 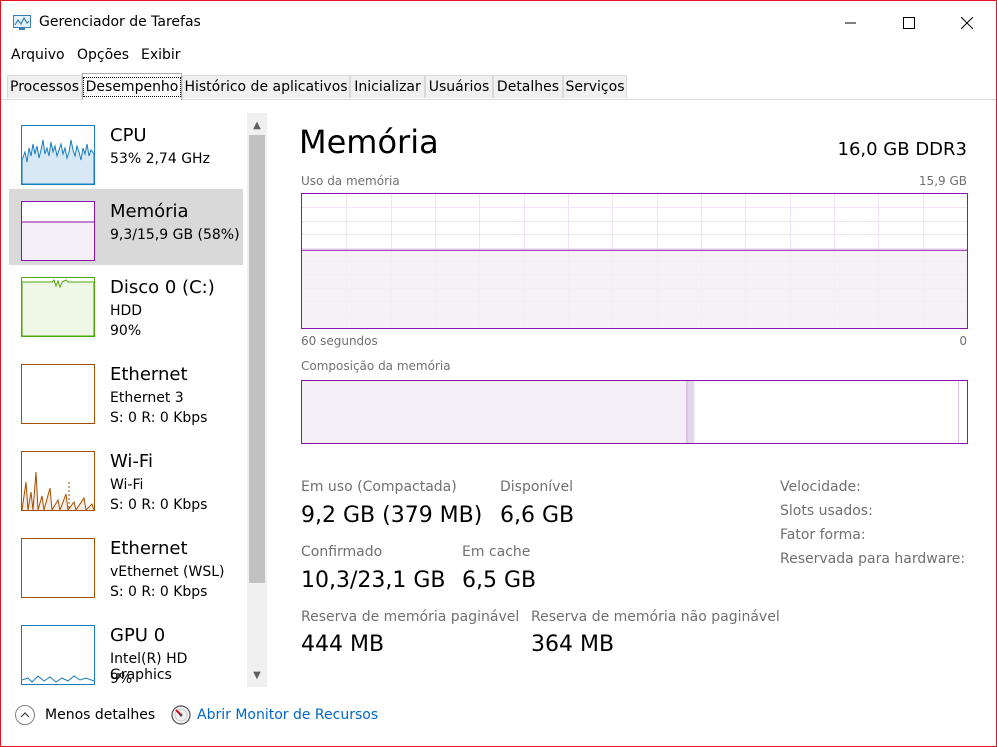 What do you see at coordinates (376, 366) in the screenshot?
I see `composition-label: Composição da memória` at bounding box center [376, 366].